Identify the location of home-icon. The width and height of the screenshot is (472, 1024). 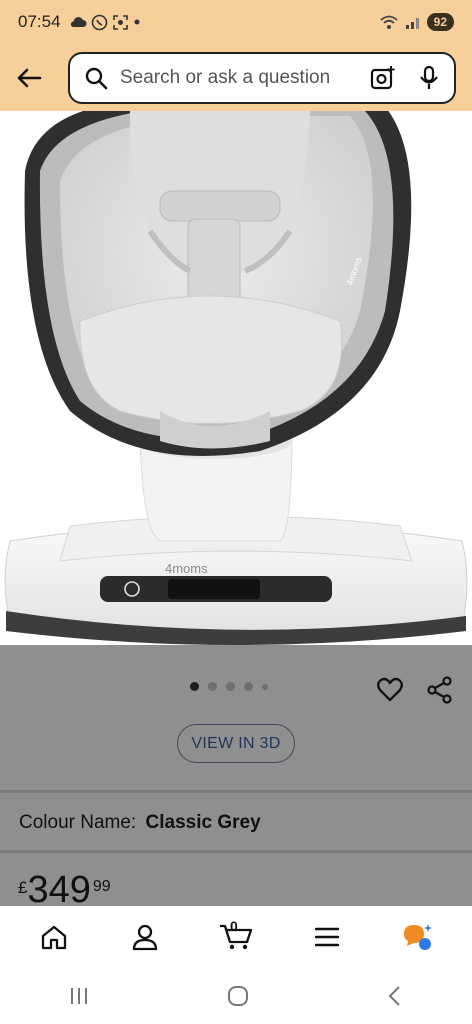
(53, 937).